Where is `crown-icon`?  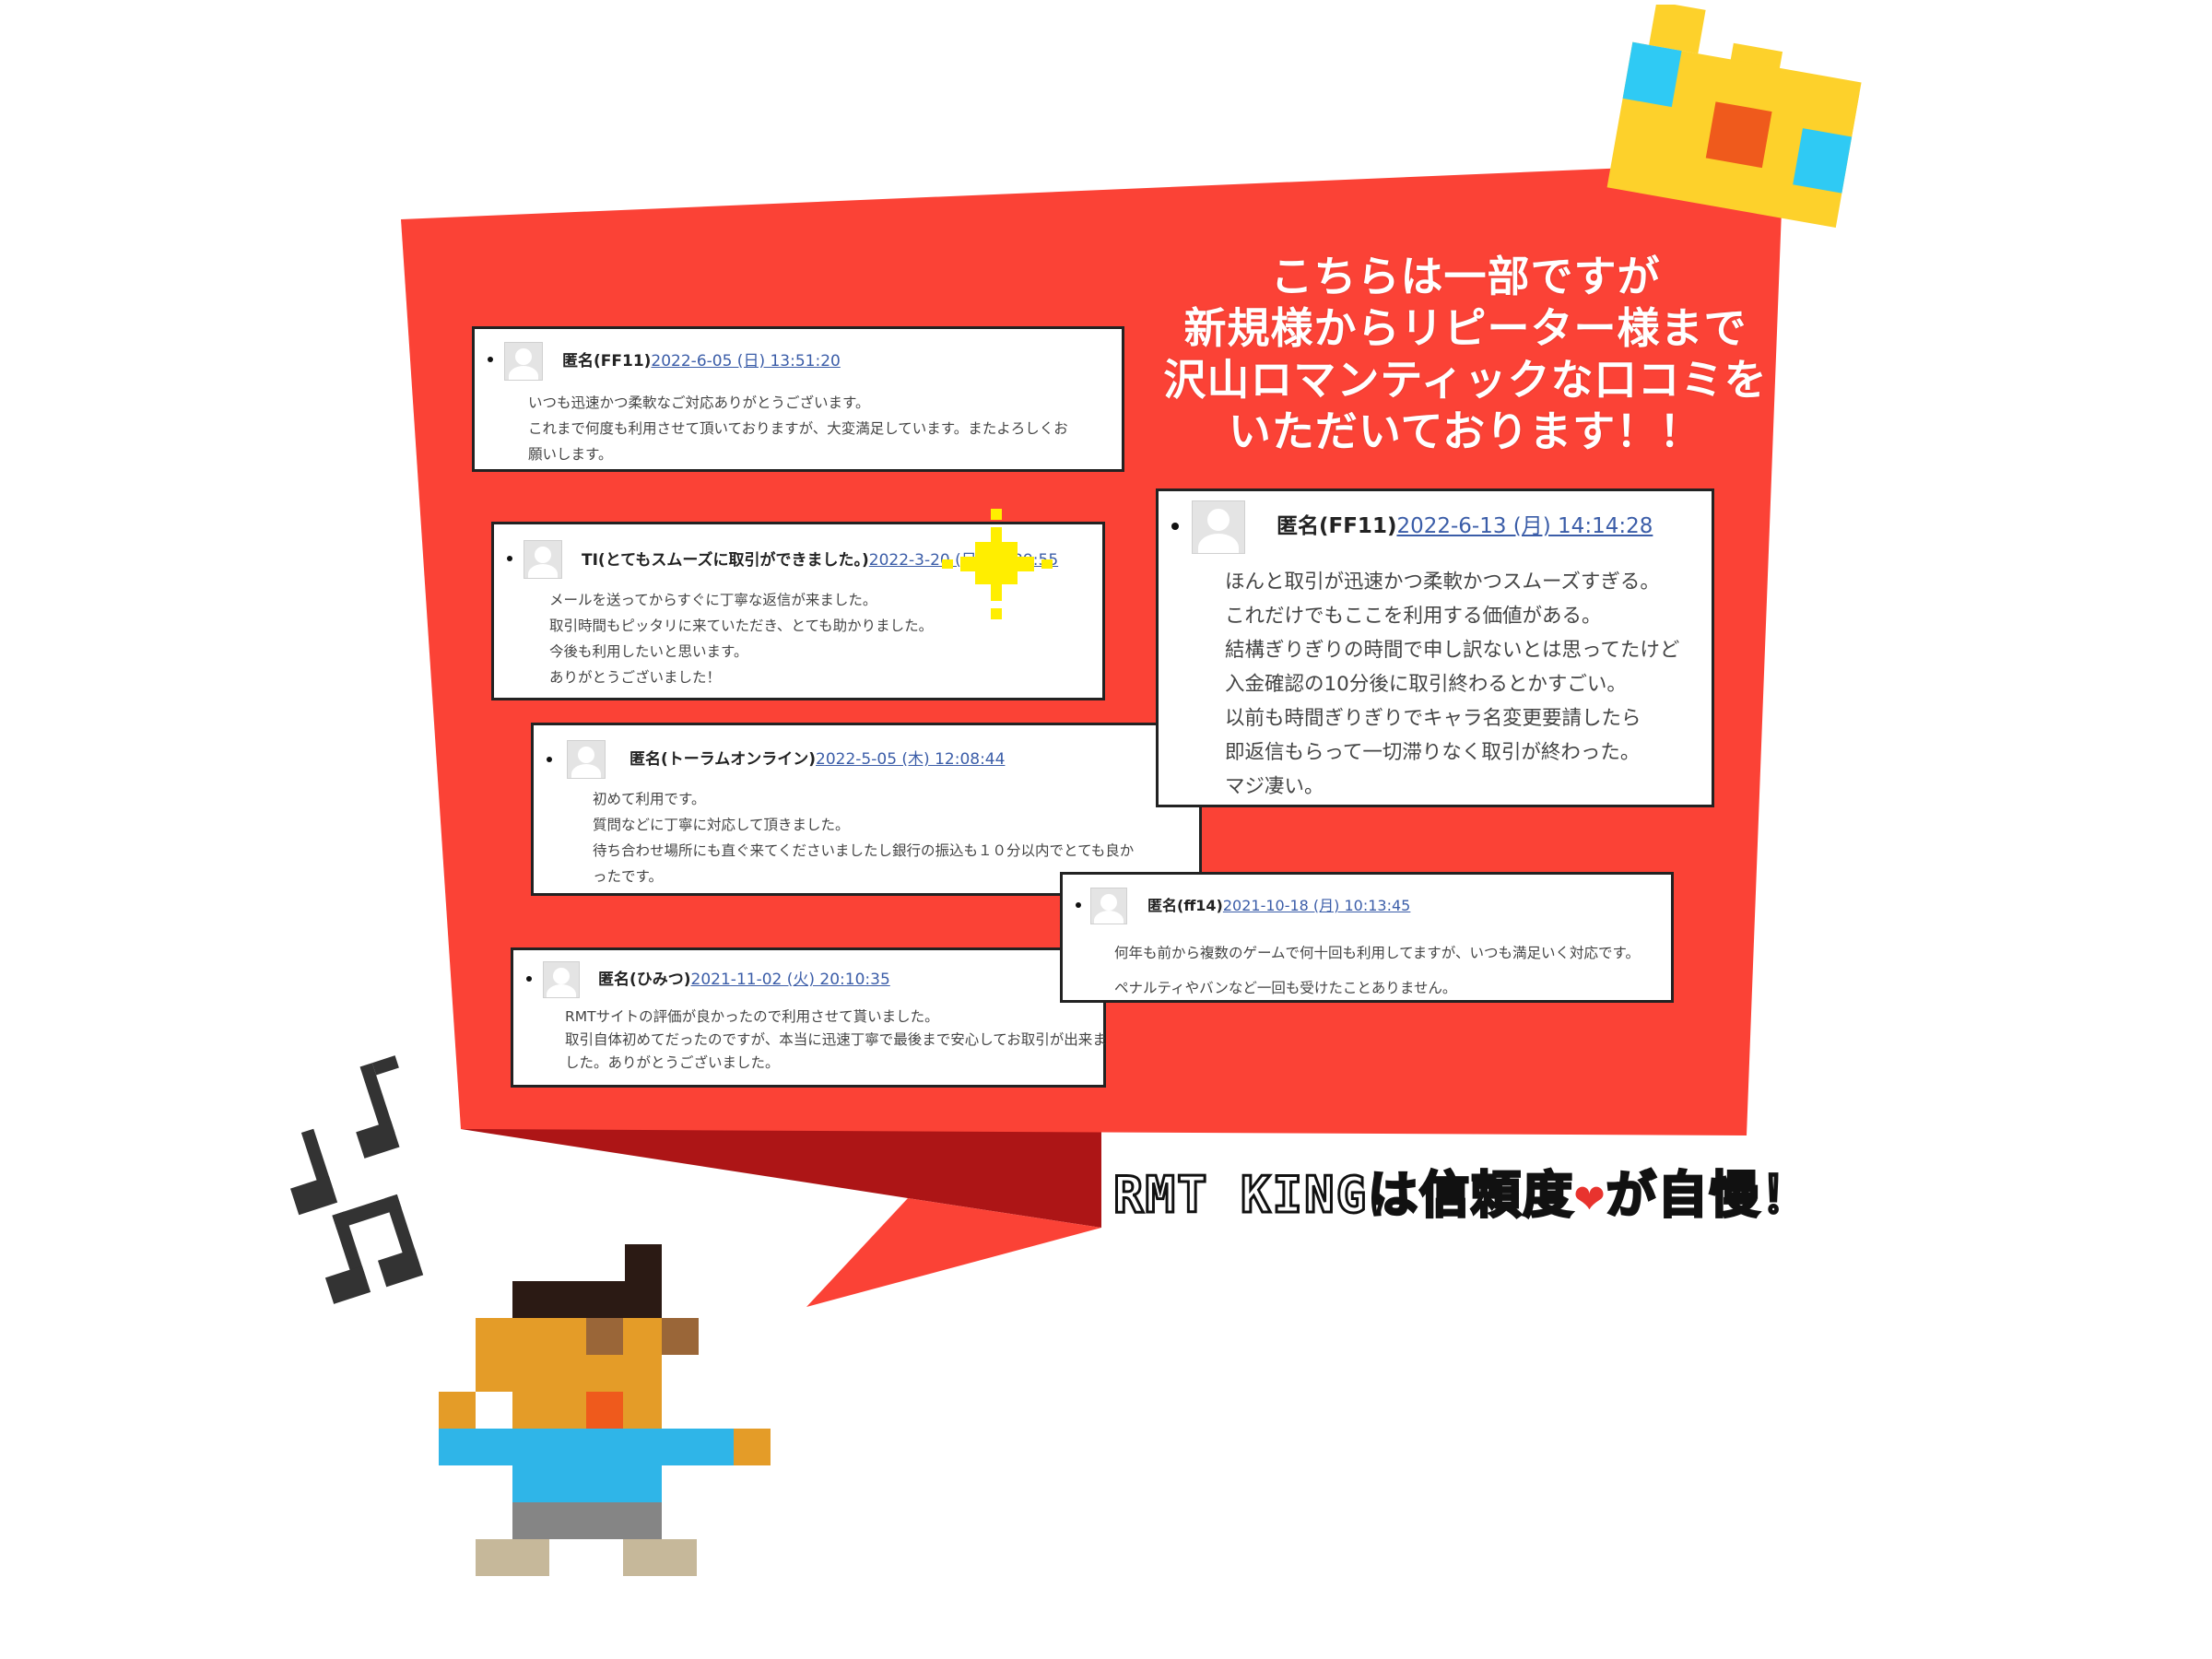 crown-icon is located at coordinates (1734, 117).